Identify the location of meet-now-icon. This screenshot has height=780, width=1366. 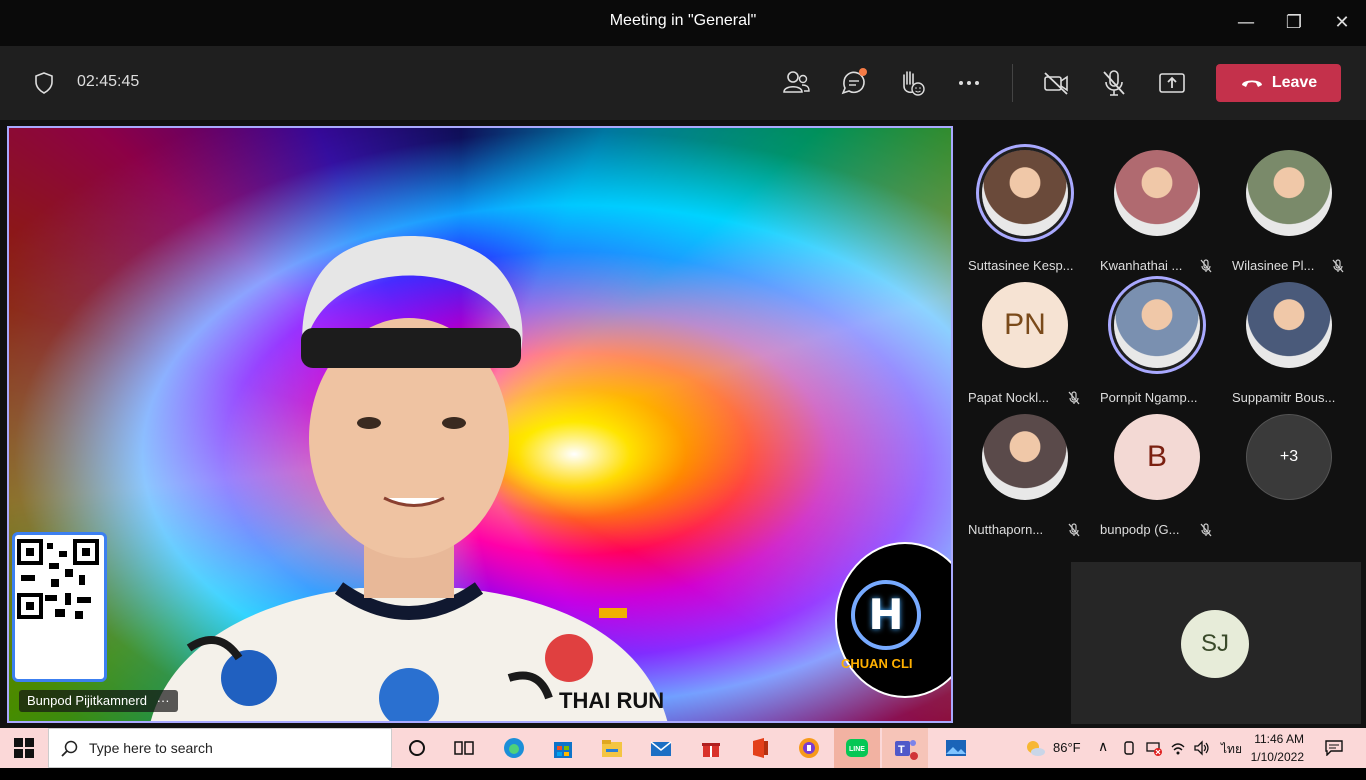
(1129, 748).